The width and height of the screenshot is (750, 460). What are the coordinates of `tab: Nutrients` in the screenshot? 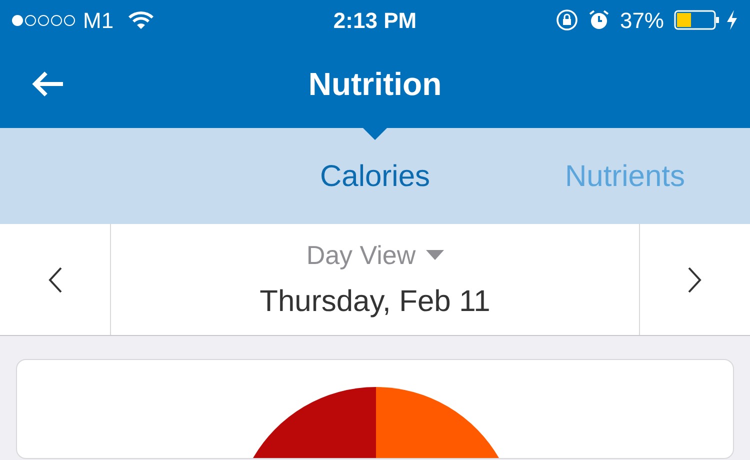 It's located at (625, 176).